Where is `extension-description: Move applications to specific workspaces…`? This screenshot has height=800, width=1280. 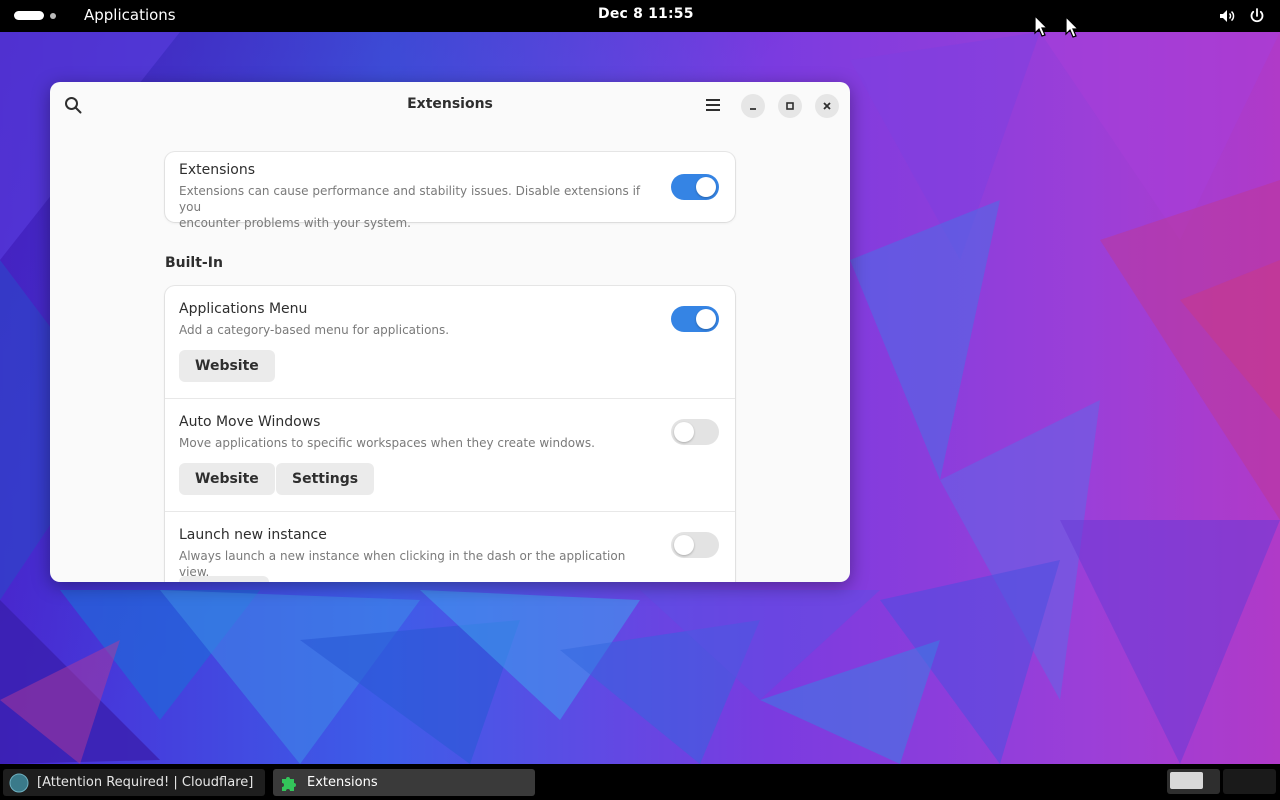
extension-description: Move applications to specific workspaces… is located at coordinates (387, 443).